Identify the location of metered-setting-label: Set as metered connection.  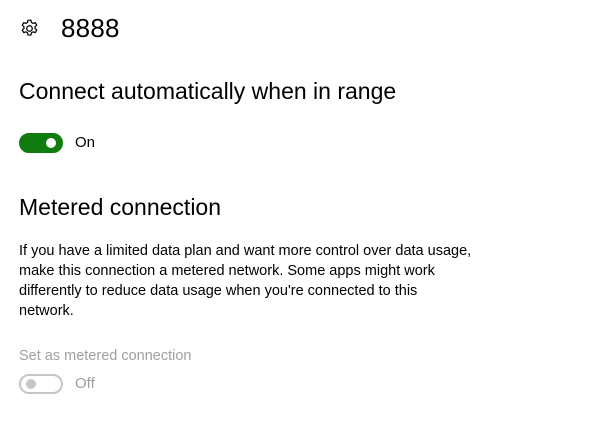
(105, 356).